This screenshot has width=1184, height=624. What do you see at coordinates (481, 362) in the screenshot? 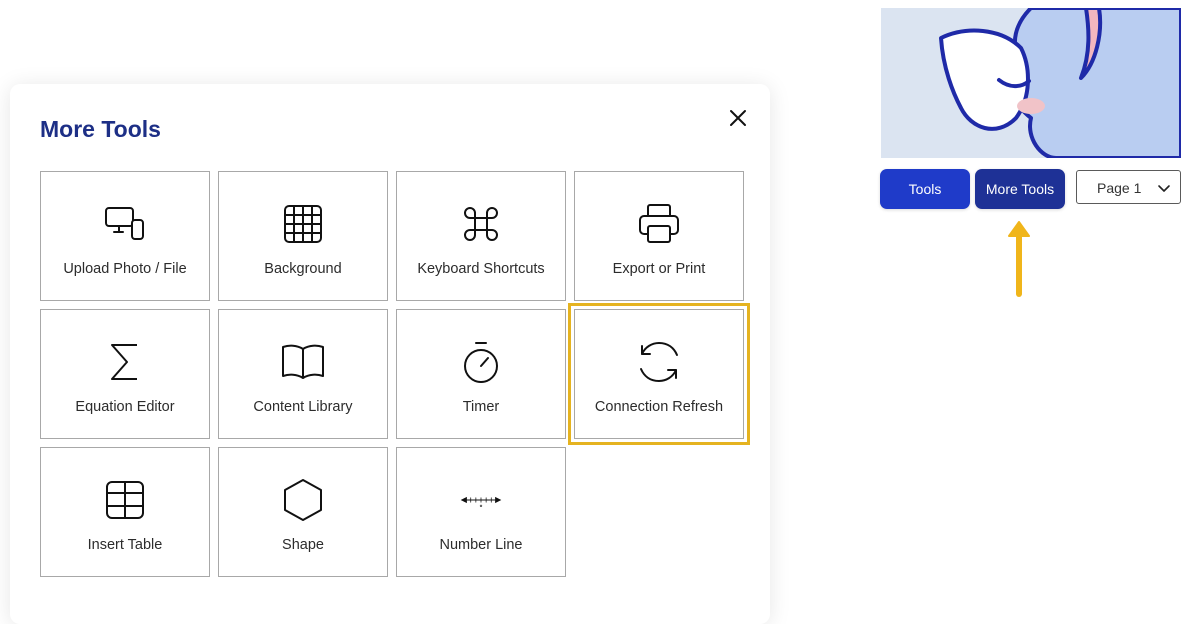
I see `stopwatch-icon` at bounding box center [481, 362].